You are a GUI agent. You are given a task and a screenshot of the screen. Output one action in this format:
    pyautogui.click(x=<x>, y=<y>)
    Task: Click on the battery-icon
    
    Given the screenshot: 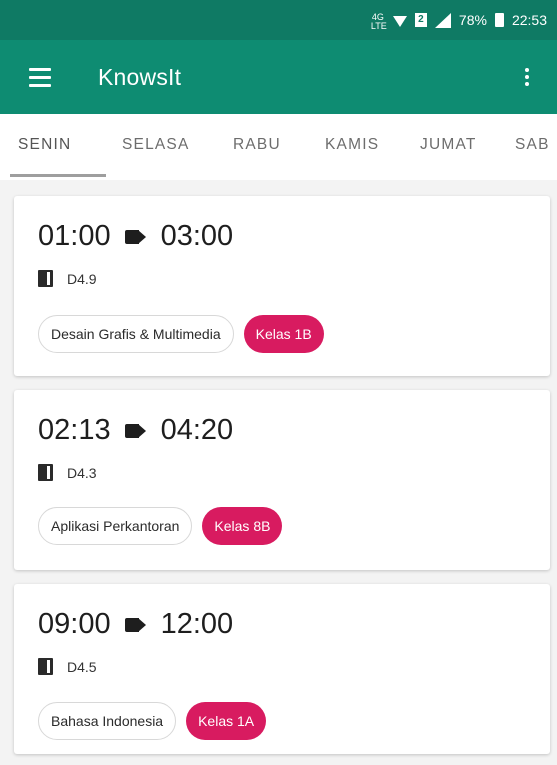 What is the action you would take?
    pyautogui.click(x=499, y=20)
    